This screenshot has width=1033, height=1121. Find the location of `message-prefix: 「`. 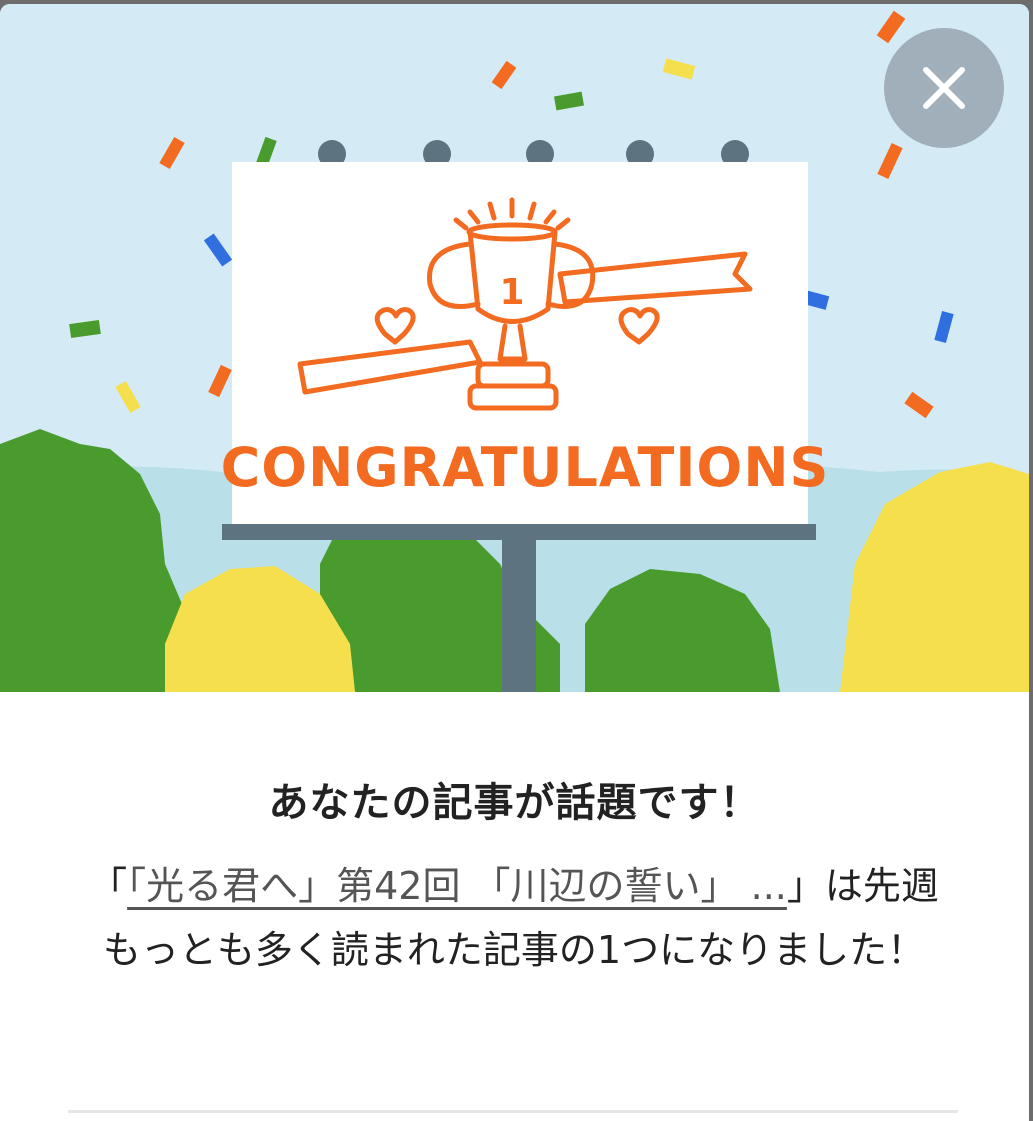

message-prefix: 「 is located at coordinates (108, 886).